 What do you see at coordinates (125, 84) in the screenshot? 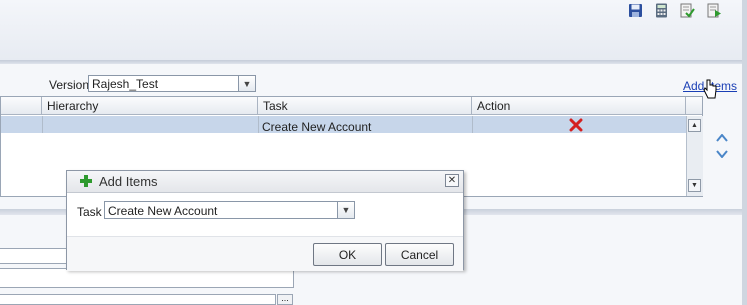
I see `version-value: Rajesh_Test` at bounding box center [125, 84].